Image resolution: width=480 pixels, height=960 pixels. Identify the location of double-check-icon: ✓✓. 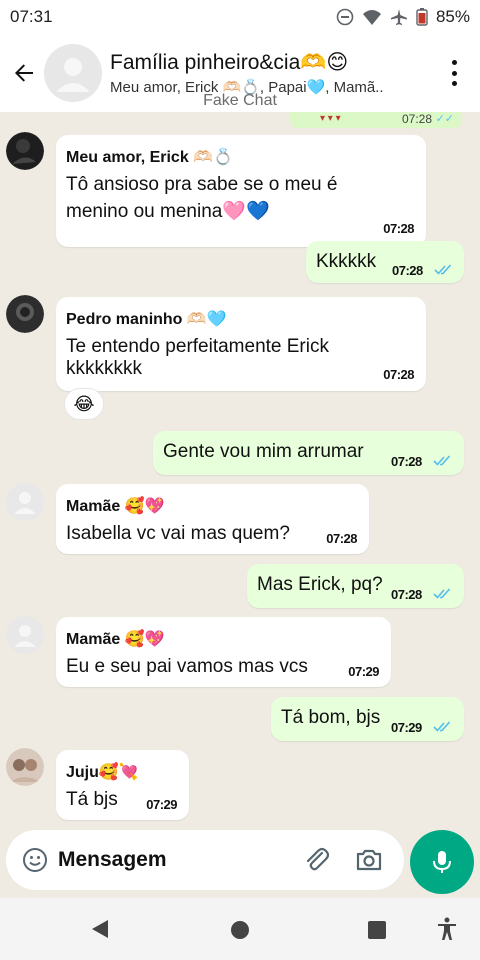
(444, 119).